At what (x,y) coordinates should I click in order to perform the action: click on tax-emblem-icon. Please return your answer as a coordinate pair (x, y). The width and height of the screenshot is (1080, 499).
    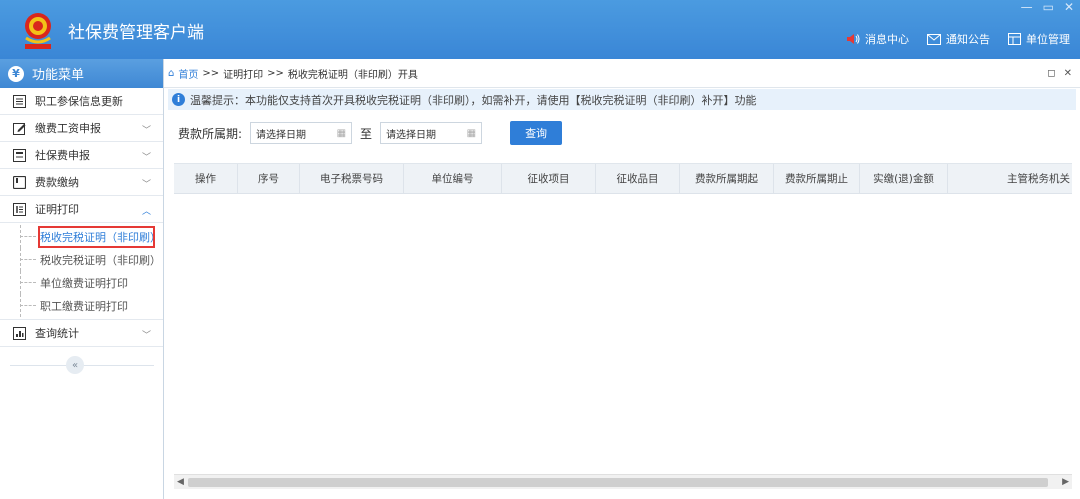
    Looking at the image, I should click on (38, 31).